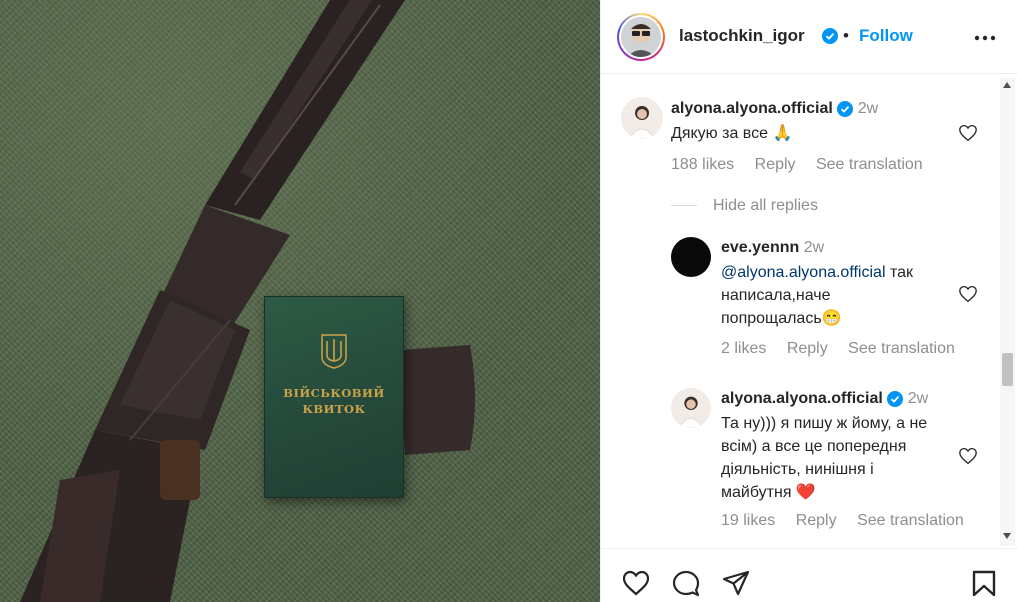 The image size is (1017, 602). What do you see at coordinates (641, 37) in the screenshot?
I see `author-avatar` at bounding box center [641, 37].